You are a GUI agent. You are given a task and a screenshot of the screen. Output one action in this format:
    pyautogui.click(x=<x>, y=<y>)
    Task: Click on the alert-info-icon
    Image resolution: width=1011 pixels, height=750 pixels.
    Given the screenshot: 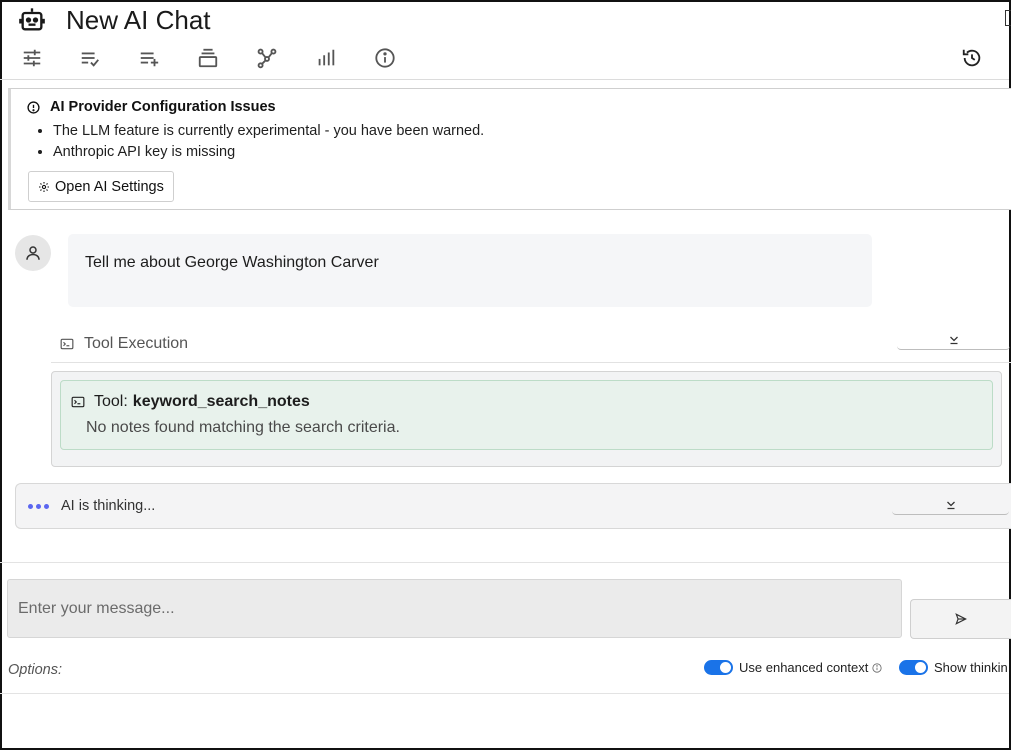 What is the action you would take?
    pyautogui.click(x=33, y=107)
    